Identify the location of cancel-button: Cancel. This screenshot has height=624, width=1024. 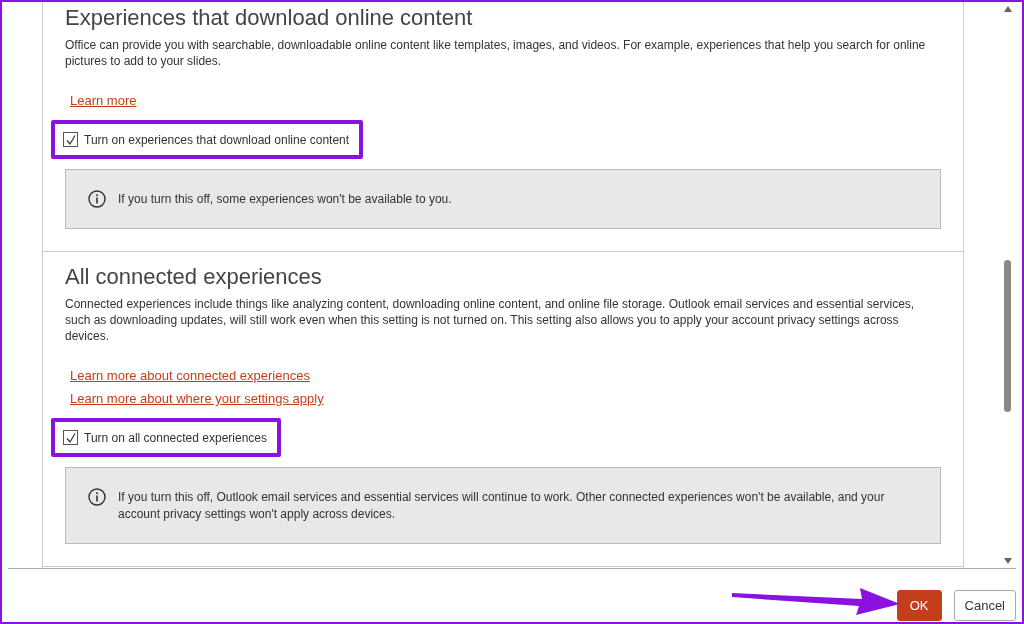
(984, 605).